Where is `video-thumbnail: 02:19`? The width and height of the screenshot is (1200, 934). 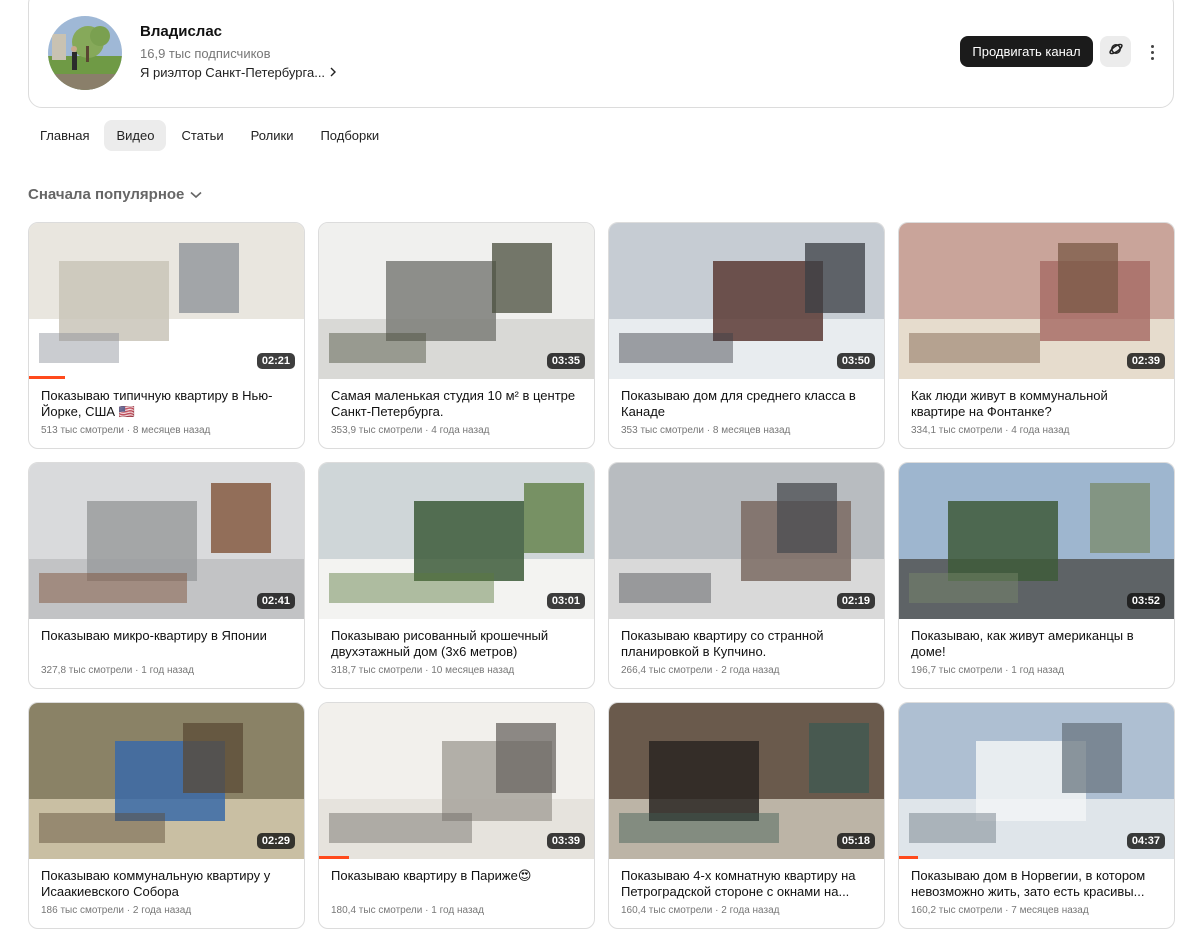
video-thumbnail: 02:19 is located at coordinates (746, 541).